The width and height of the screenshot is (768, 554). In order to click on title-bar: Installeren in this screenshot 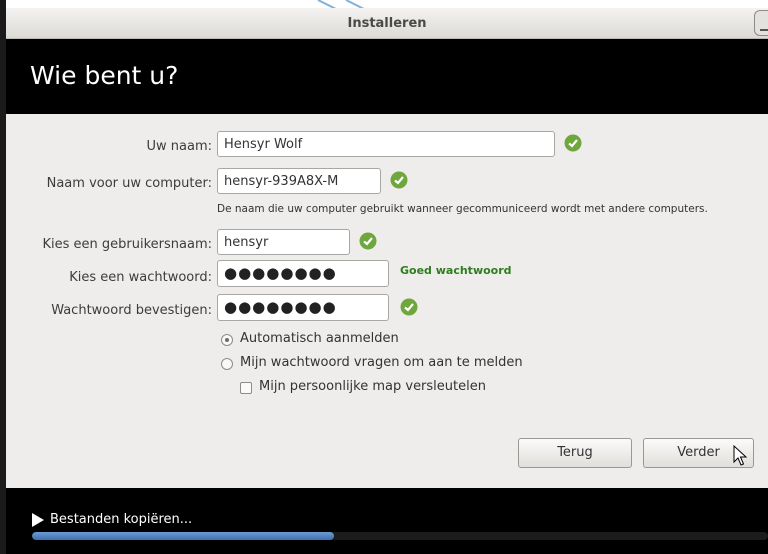, I will do `click(387, 23)`.